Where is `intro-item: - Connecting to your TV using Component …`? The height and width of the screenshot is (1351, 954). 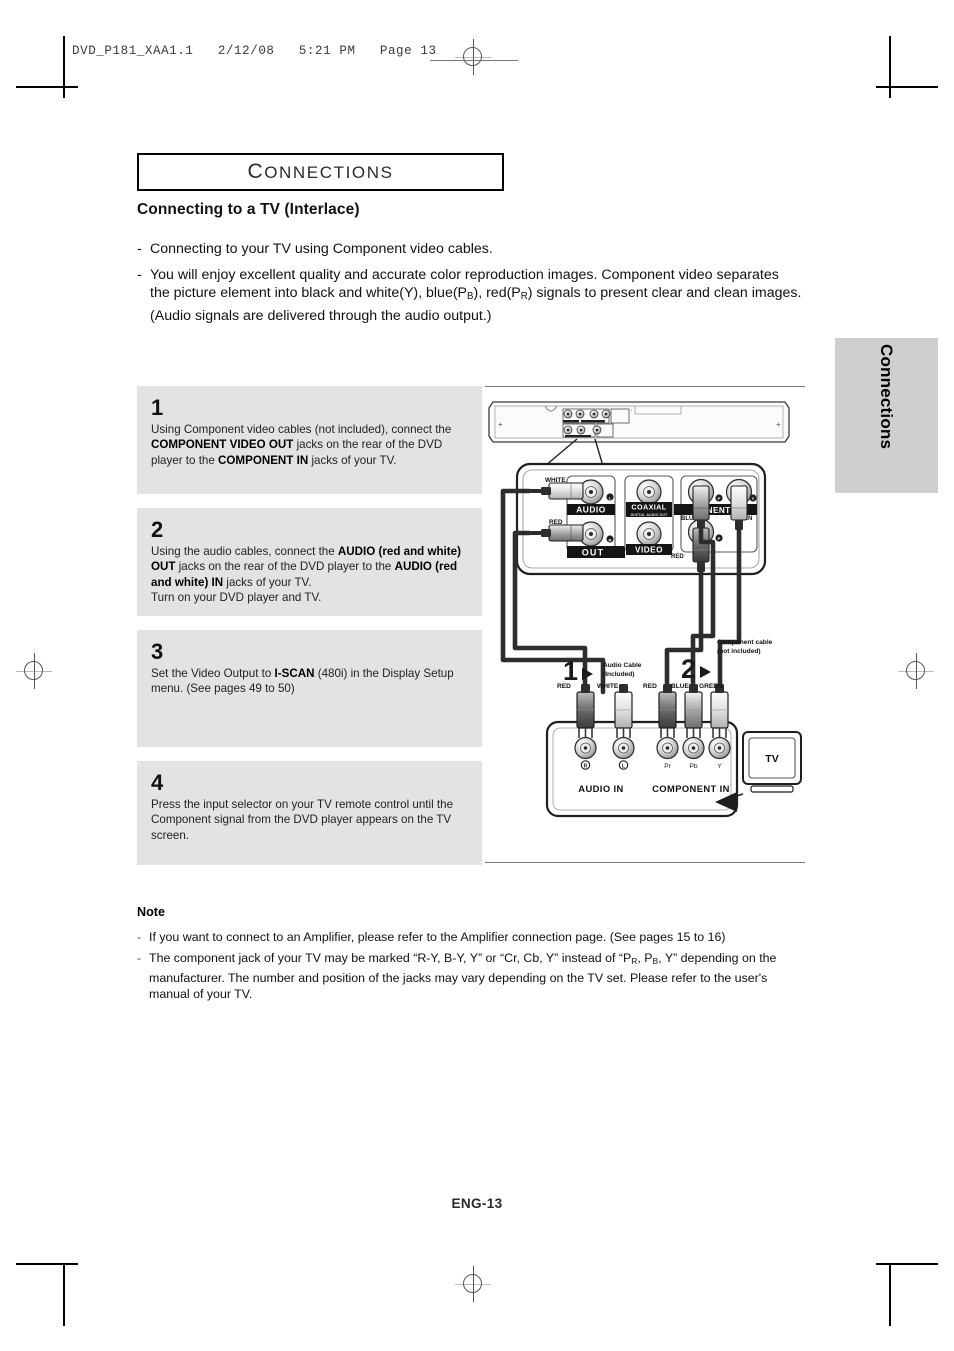 intro-item: - Connecting to your TV using Component … is located at coordinates (469, 249).